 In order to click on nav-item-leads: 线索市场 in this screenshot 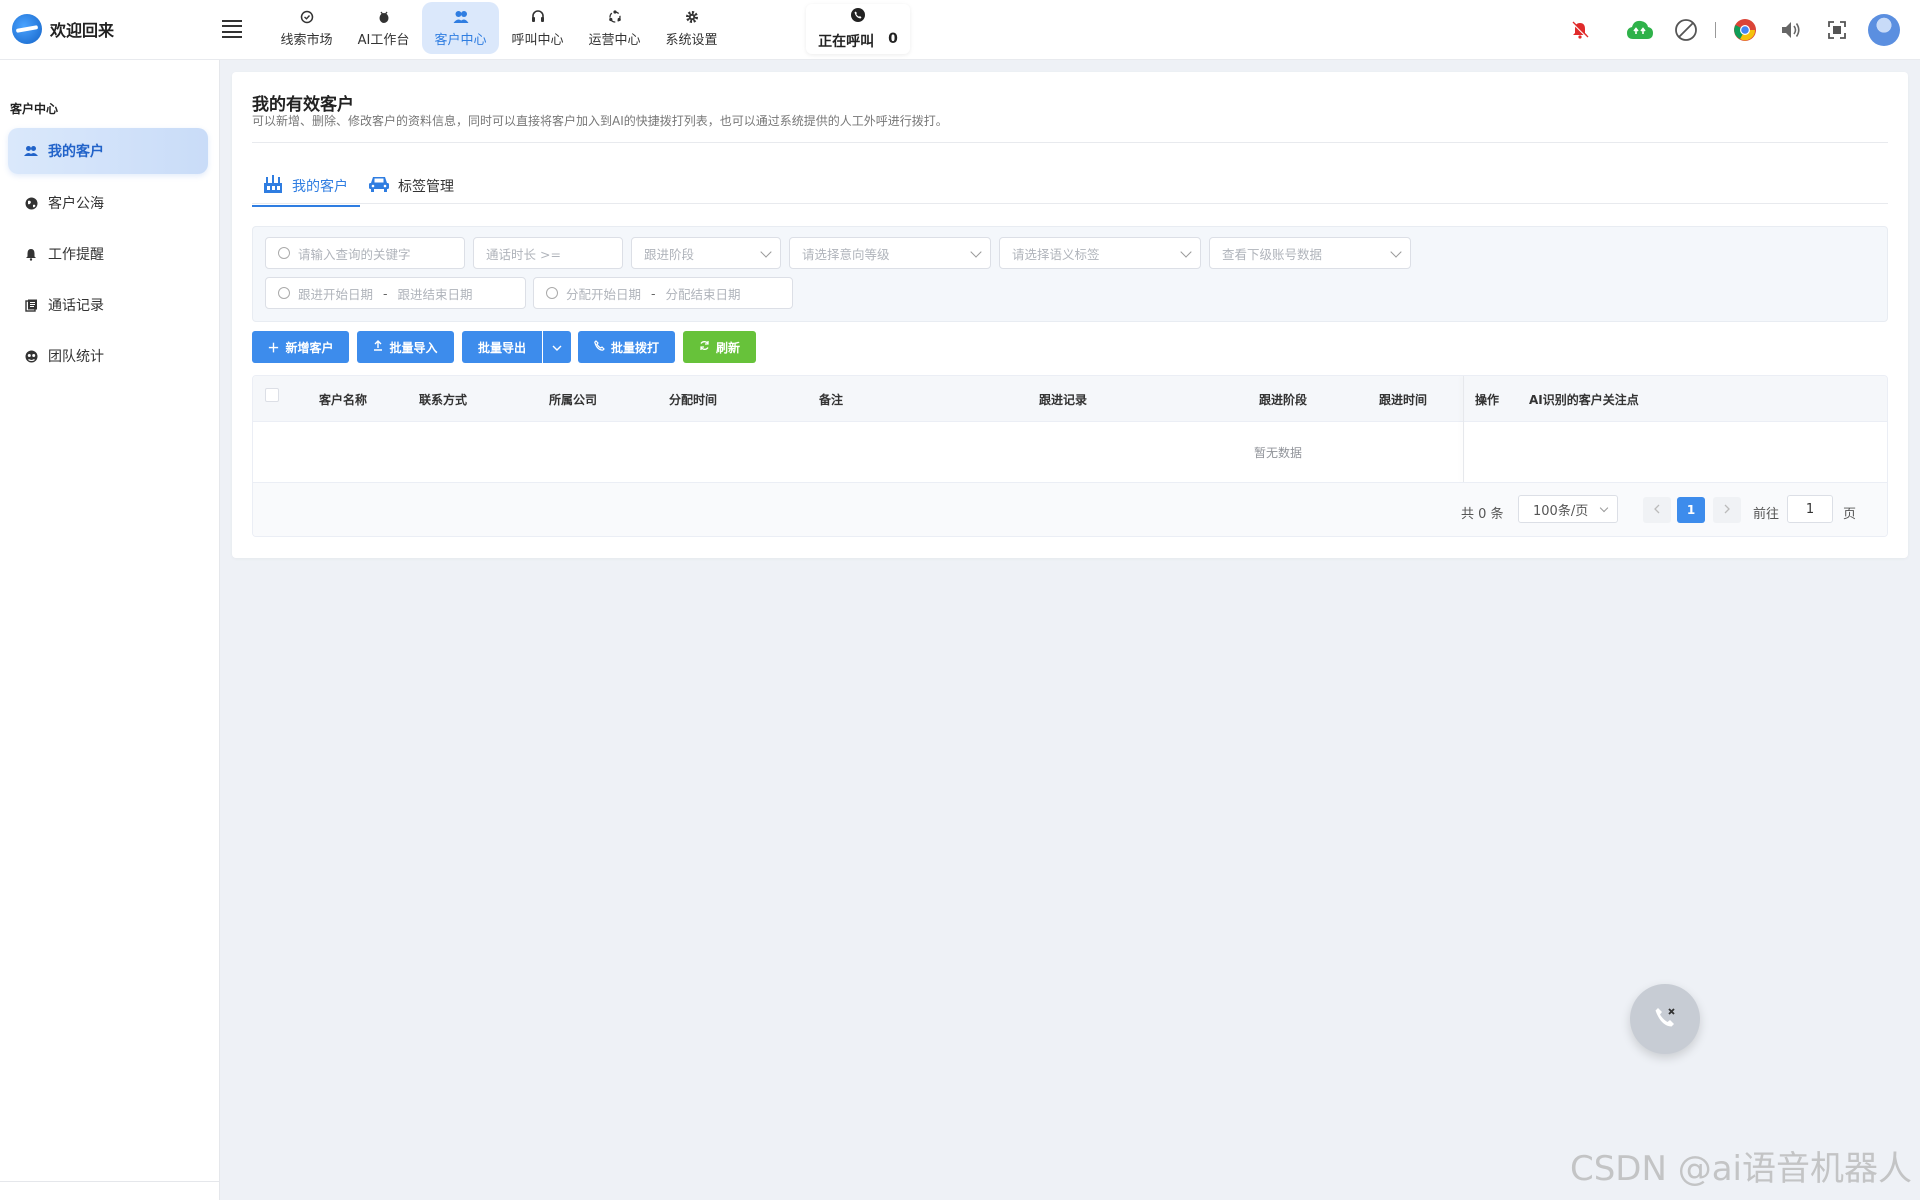, I will do `click(306, 28)`.